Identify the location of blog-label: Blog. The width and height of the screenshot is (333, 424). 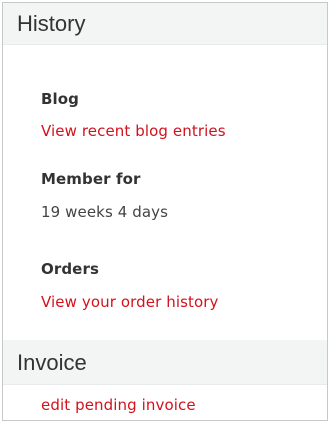
(60, 99).